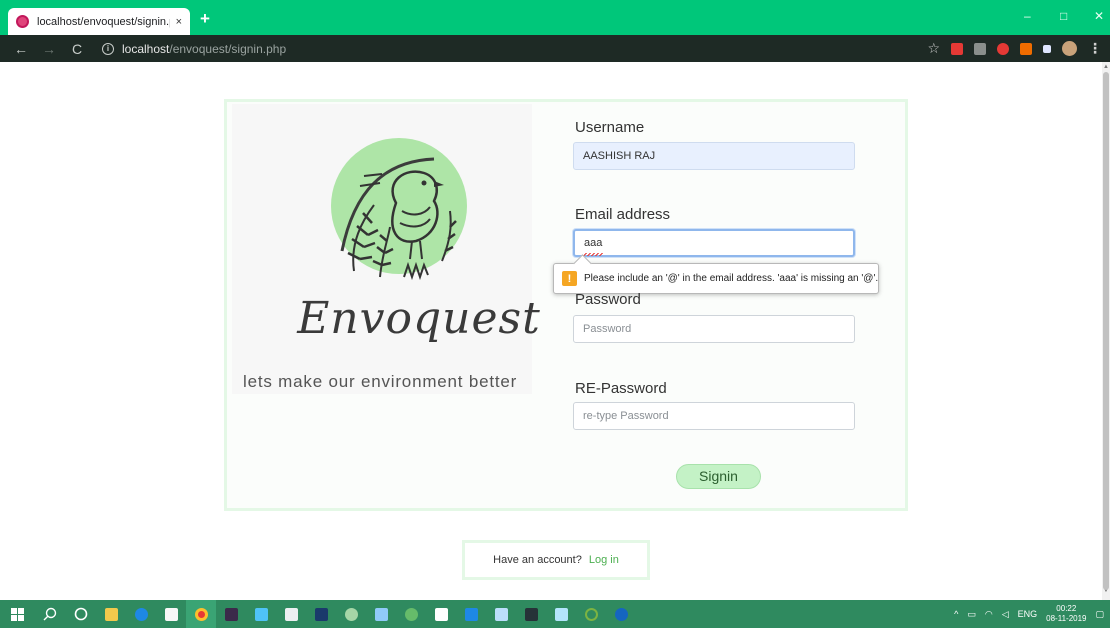 Image resolution: width=1110 pixels, height=628 pixels. What do you see at coordinates (608, 299) in the screenshot?
I see `password-label: Password` at bounding box center [608, 299].